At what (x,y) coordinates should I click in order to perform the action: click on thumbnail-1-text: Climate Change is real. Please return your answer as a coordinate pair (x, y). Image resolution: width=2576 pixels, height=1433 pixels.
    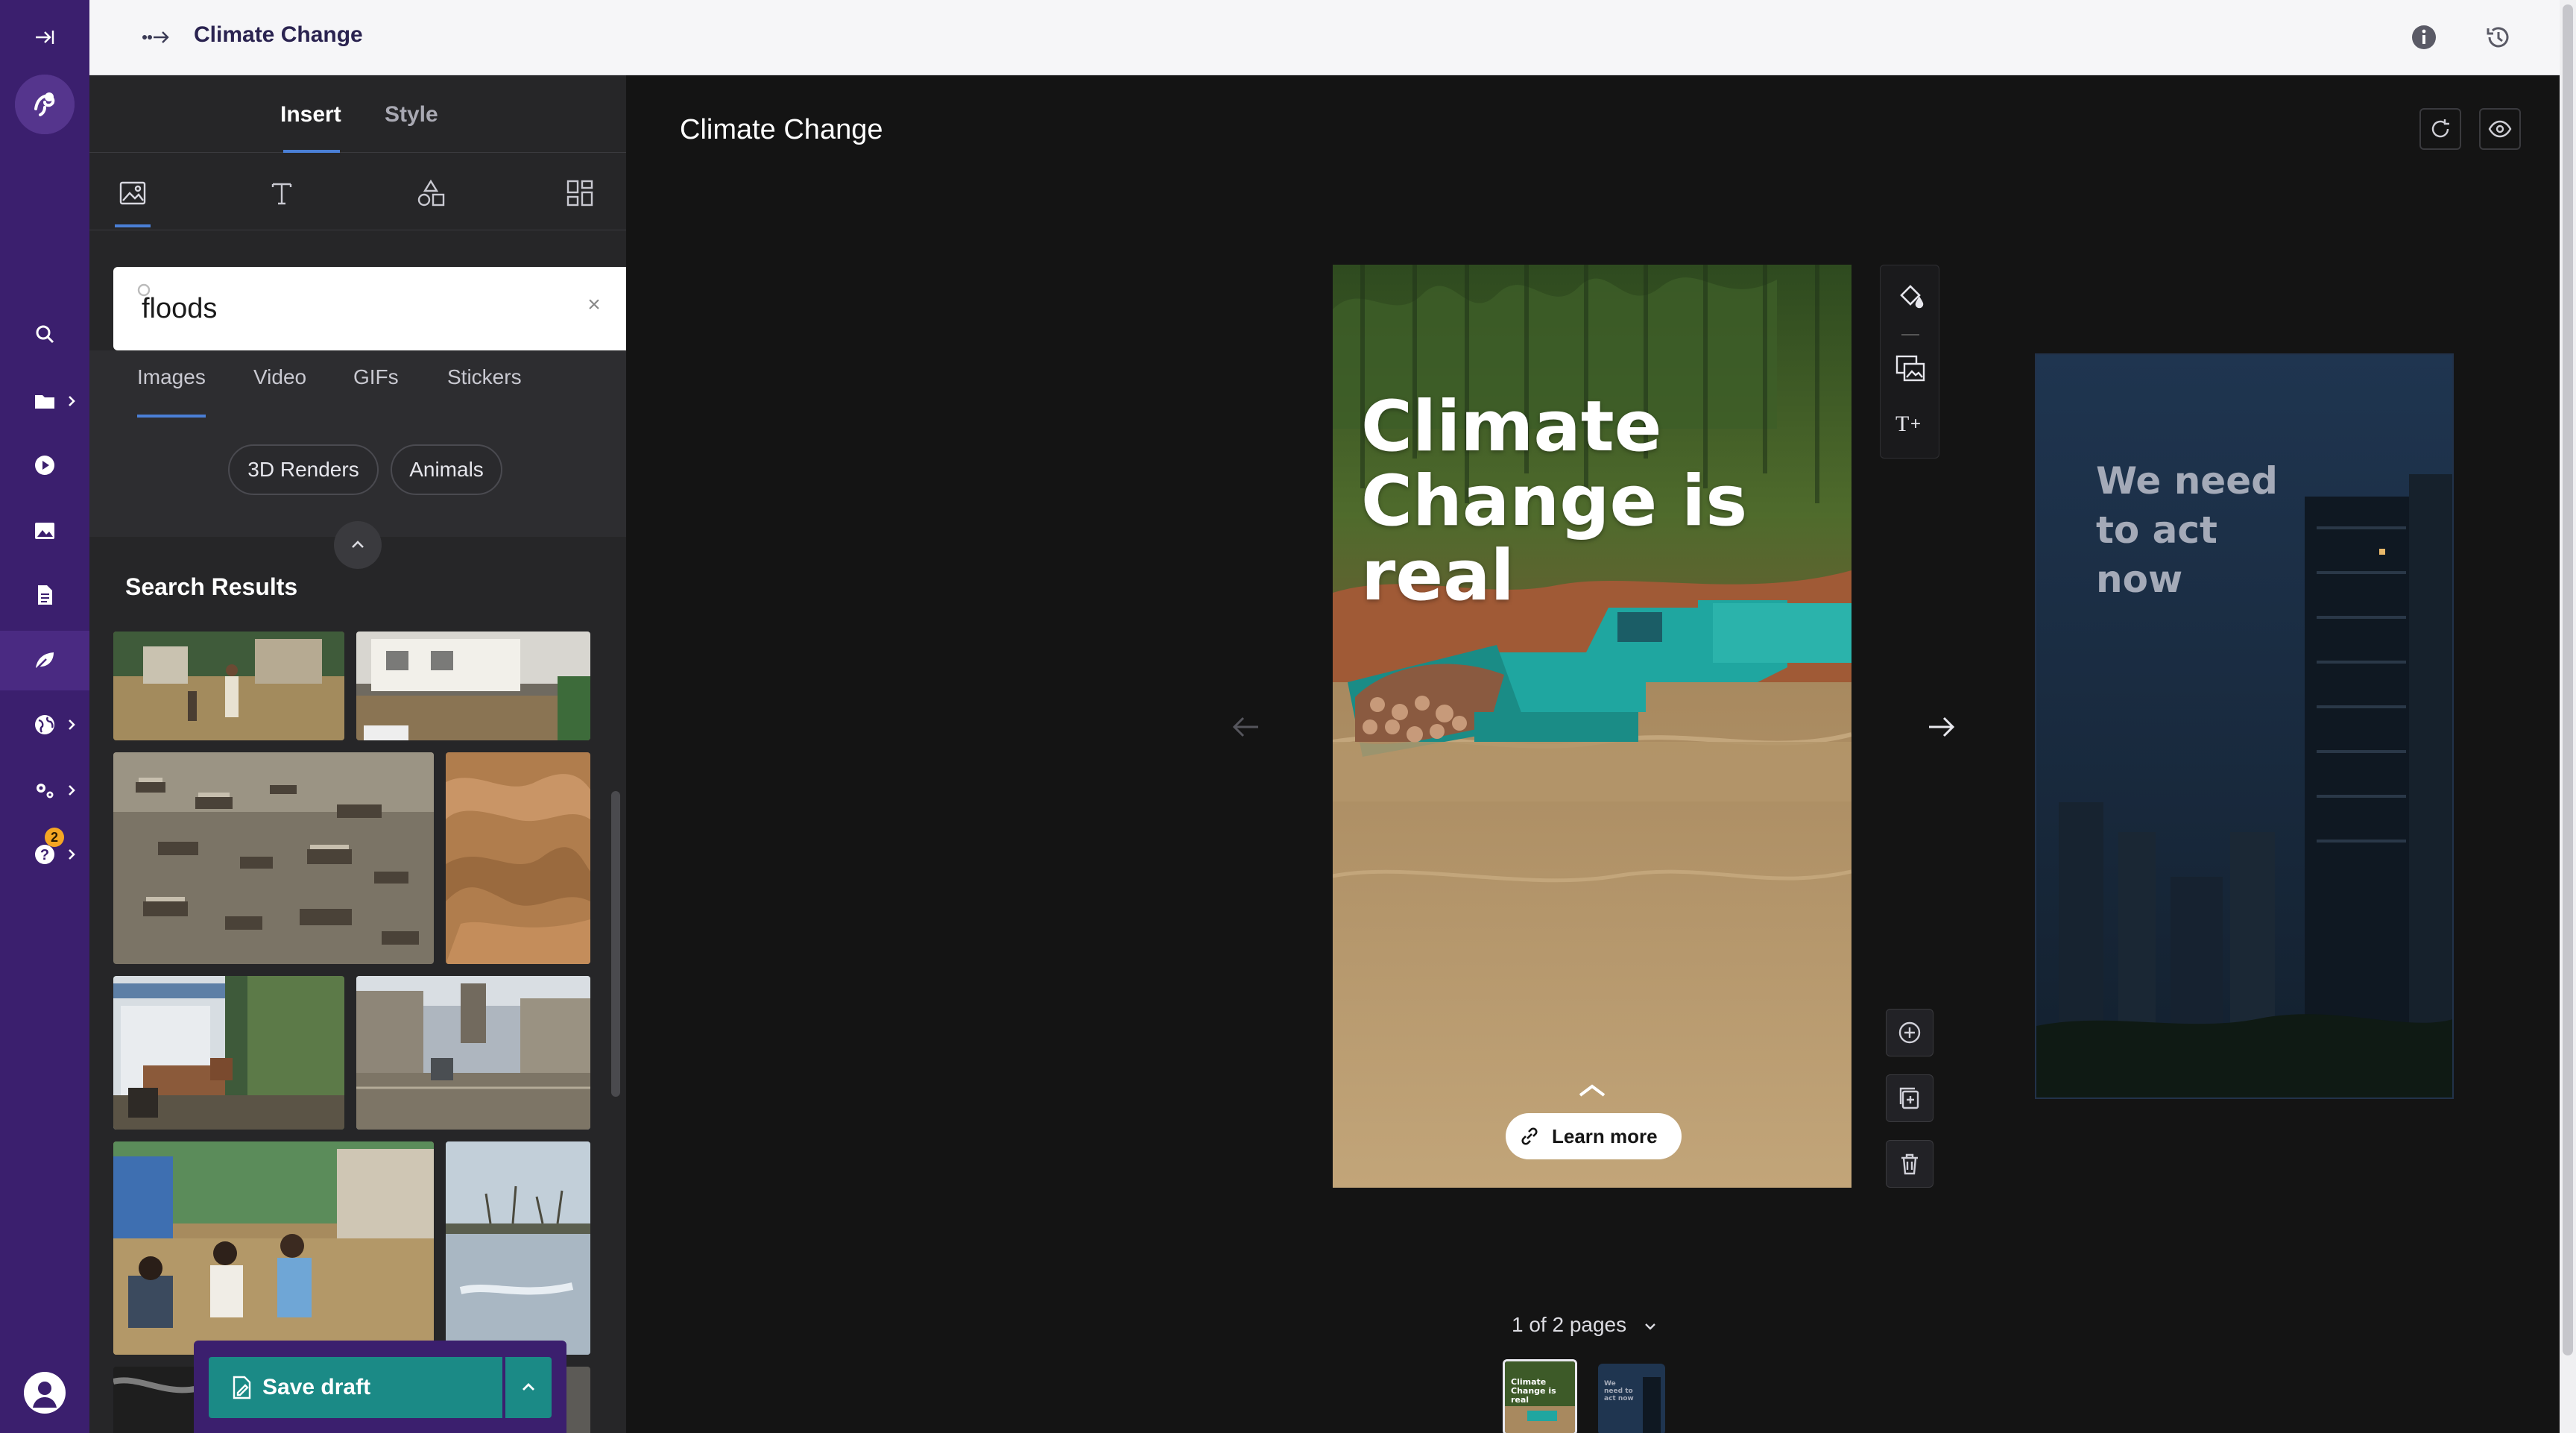
    Looking at the image, I should click on (1533, 1391).